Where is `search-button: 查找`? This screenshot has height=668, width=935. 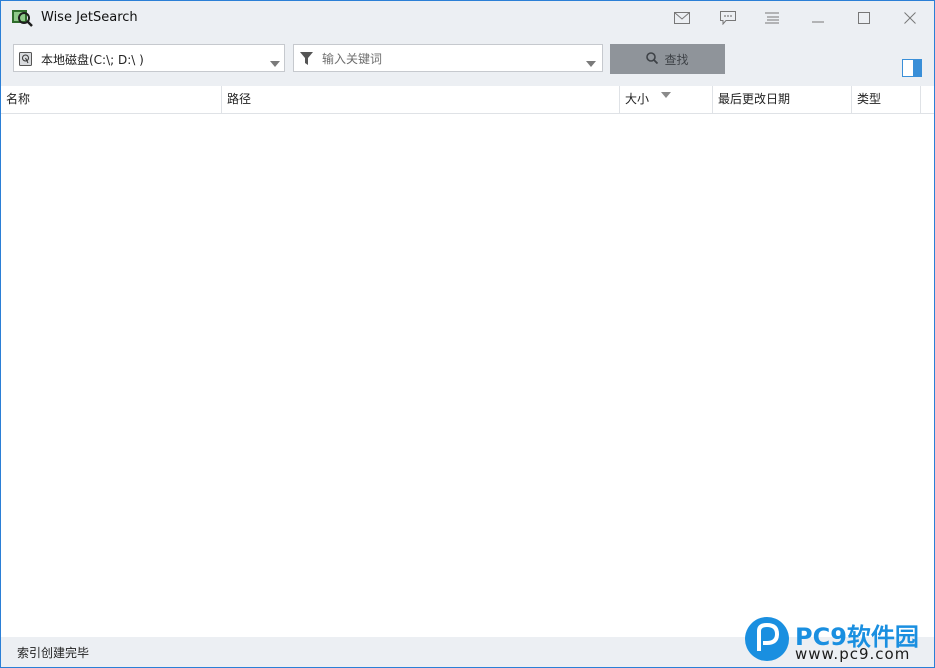 search-button: 查找 is located at coordinates (667, 59).